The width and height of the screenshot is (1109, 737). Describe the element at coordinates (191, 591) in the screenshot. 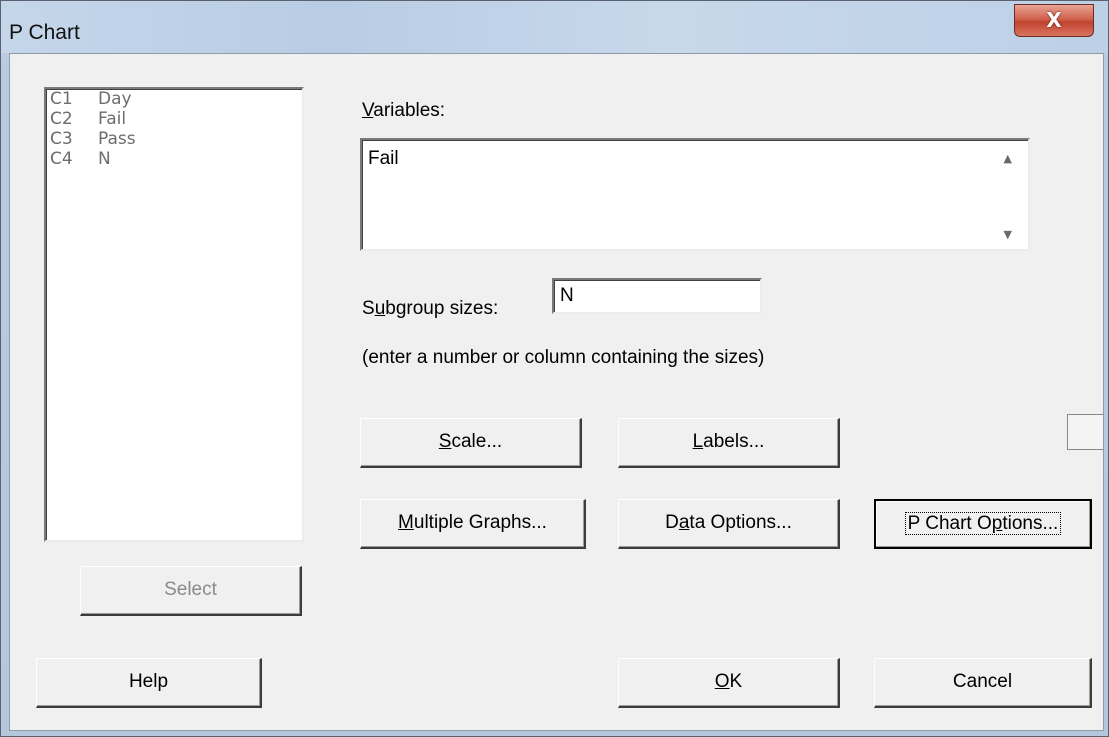

I see `select-button: Select` at that location.